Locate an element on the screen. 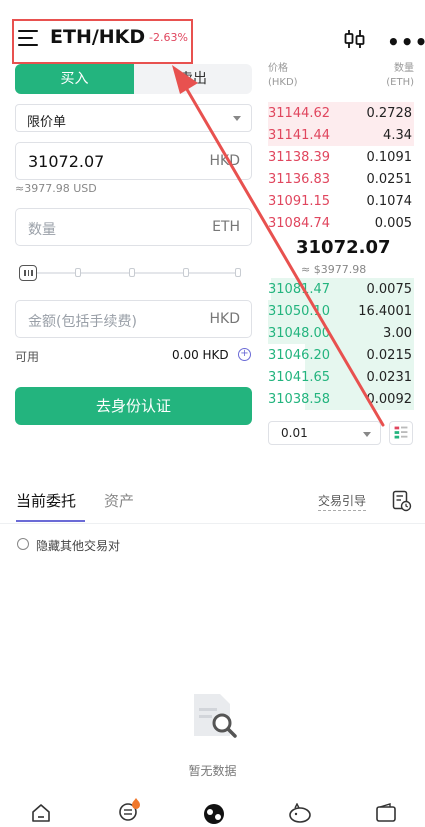  bid-quantity: 0.0215 is located at coordinates (389, 355).